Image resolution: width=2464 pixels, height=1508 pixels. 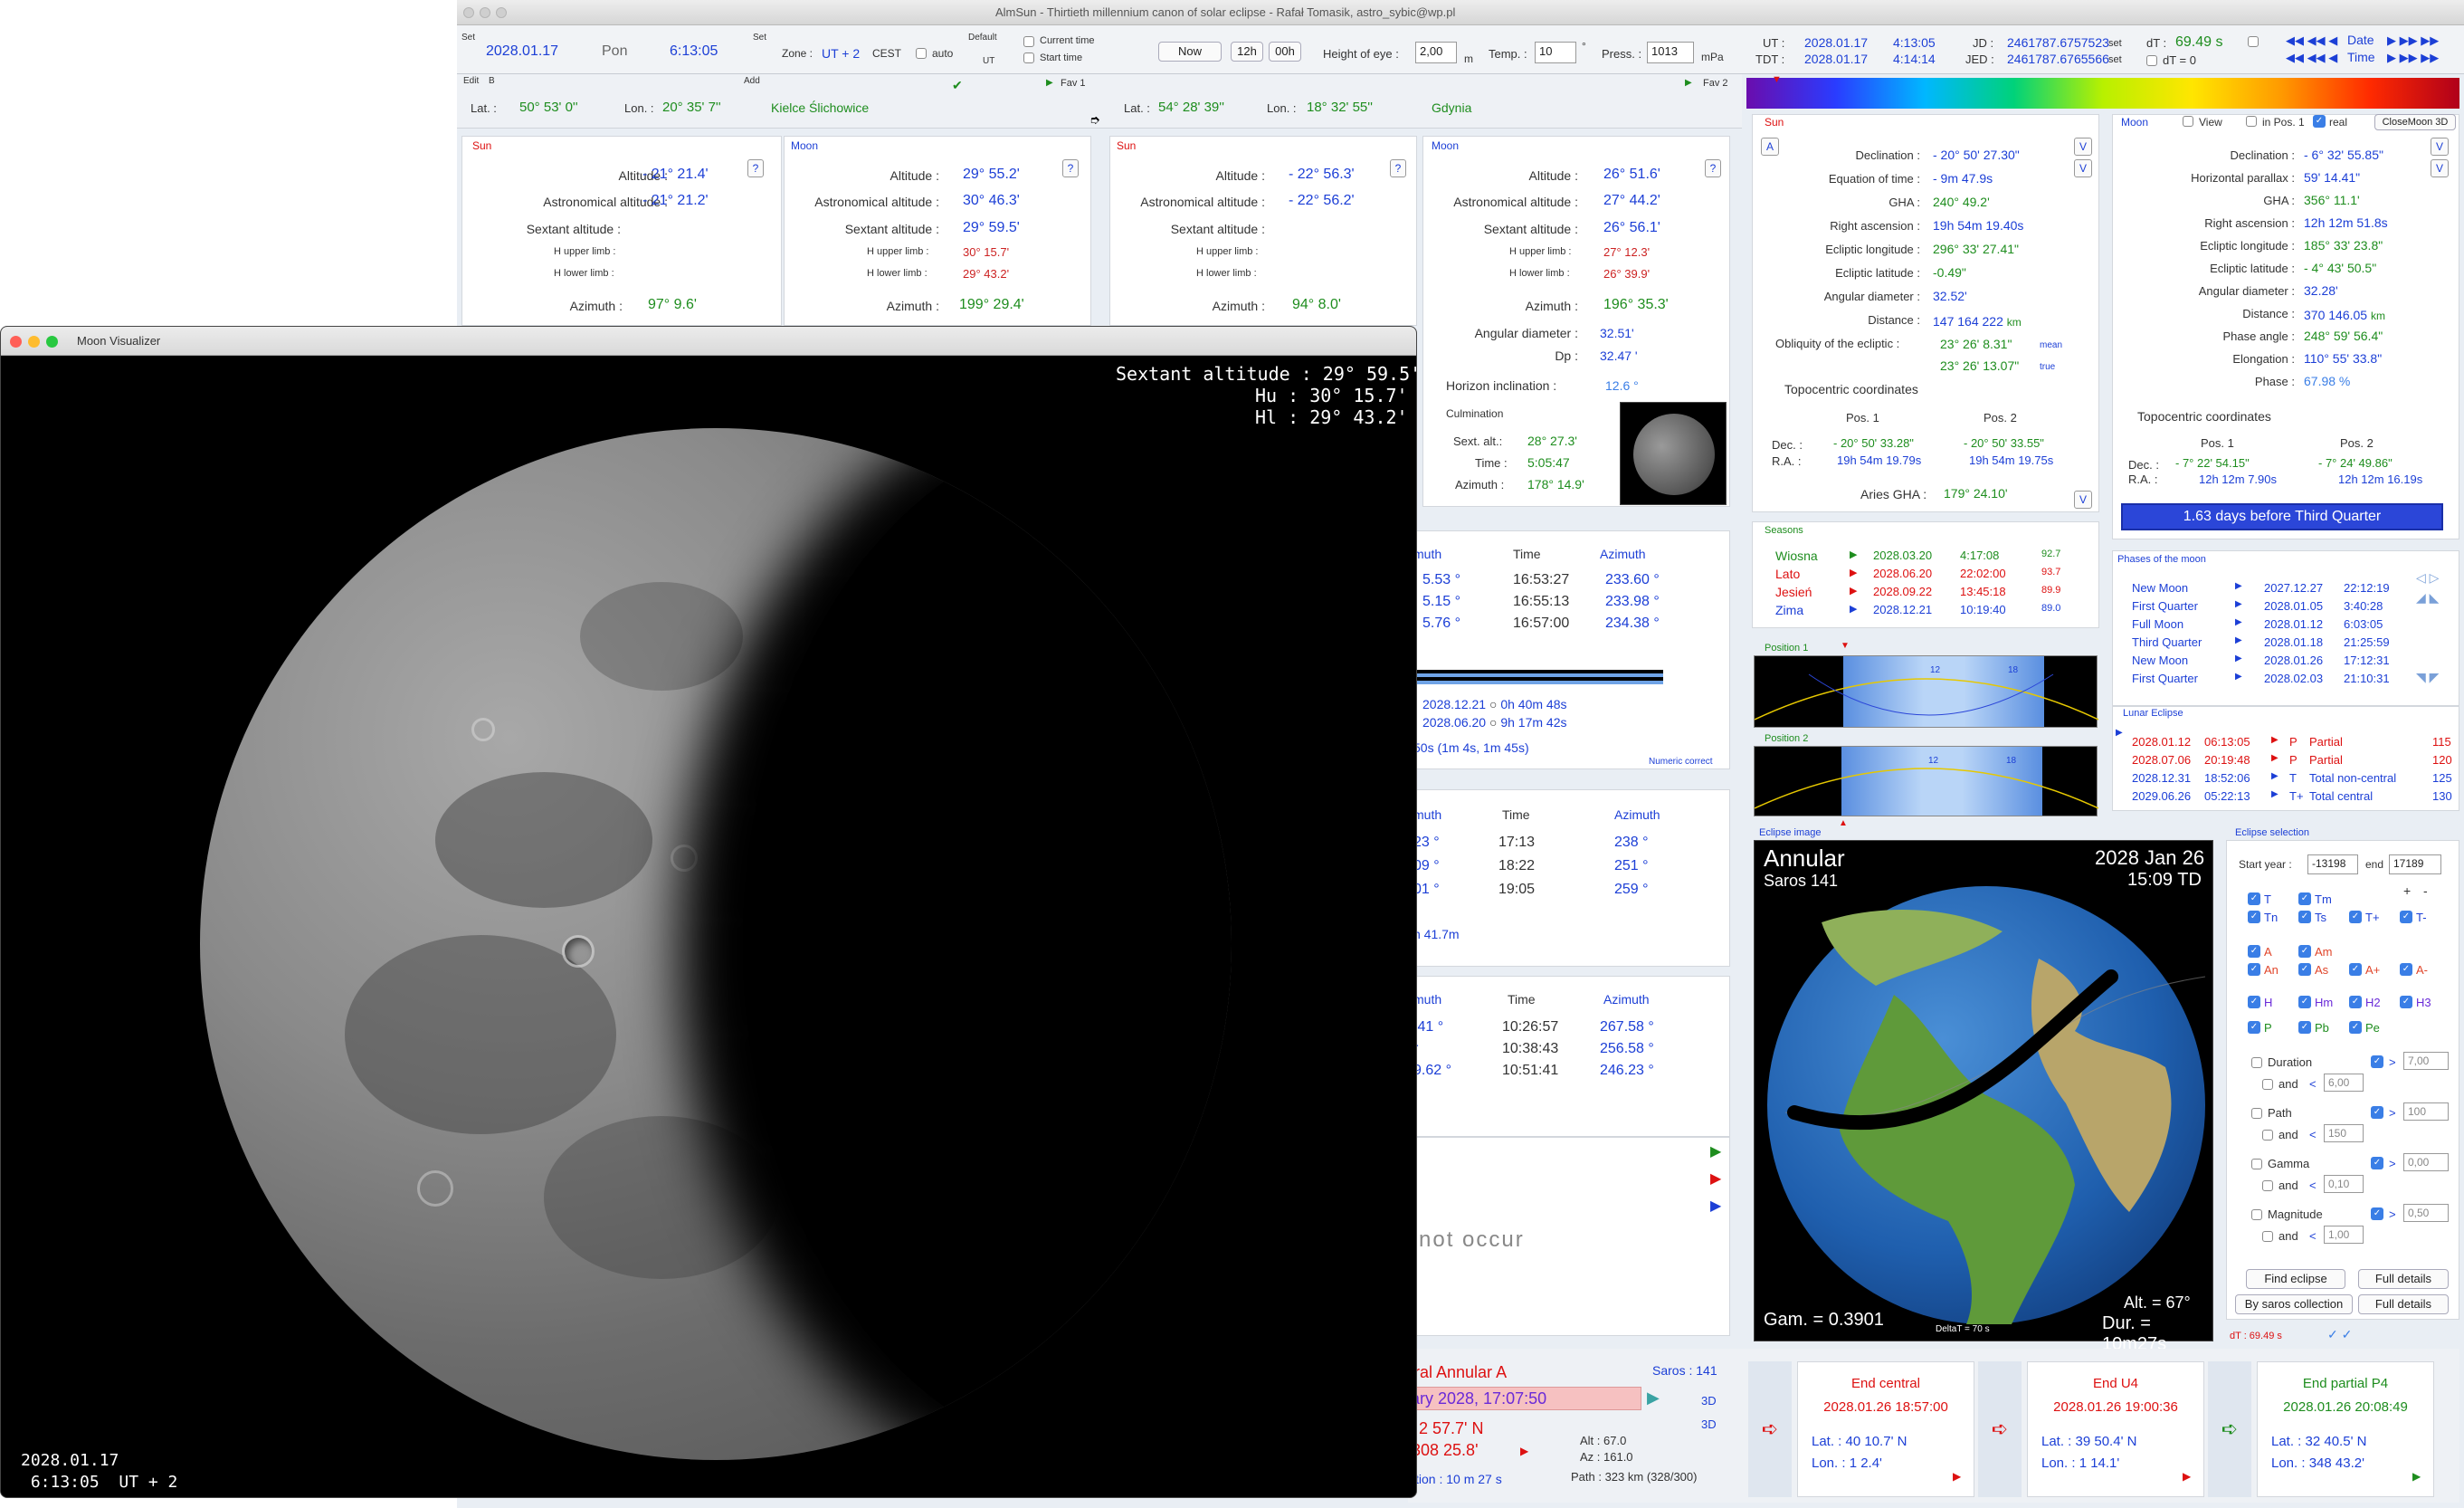 What do you see at coordinates (2426, 1061) in the screenshot?
I see `filter-min-input: 7,00` at bounding box center [2426, 1061].